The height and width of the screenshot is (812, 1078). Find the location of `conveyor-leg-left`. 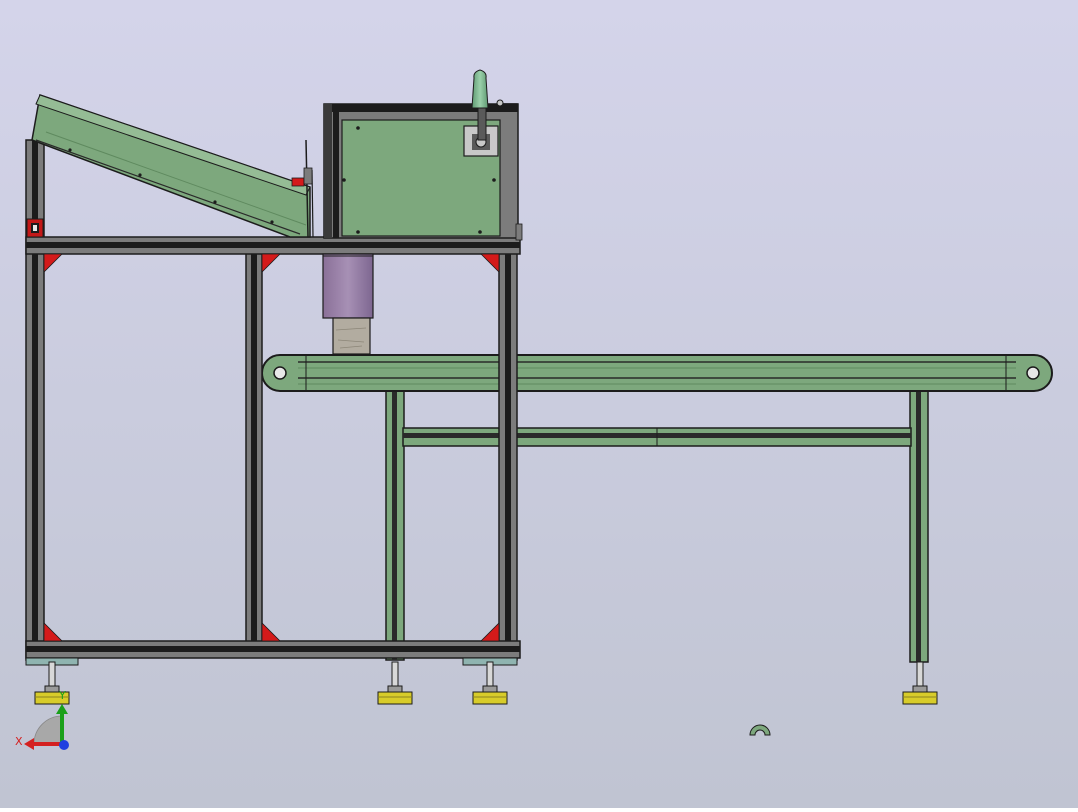

conveyor-leg-left is located at coordinates (395, 525).